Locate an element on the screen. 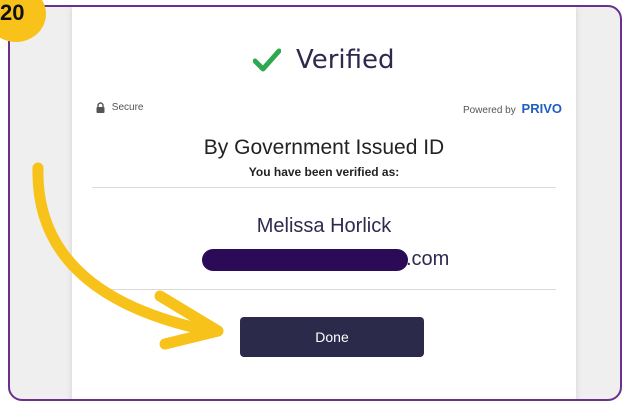 Image resolution: width=626 pixels, height=404 pixels. lock-icon is located at coordinates (100, 107).